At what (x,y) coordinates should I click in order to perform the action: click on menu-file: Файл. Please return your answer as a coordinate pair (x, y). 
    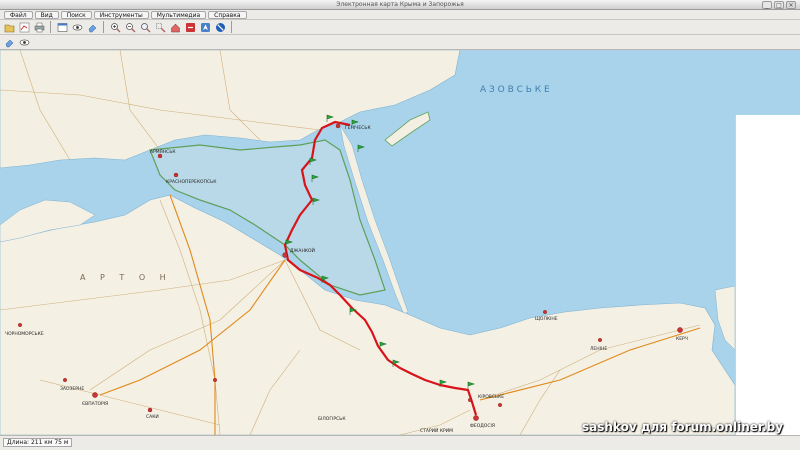
    Looking at the image, I should click on (18, 15).